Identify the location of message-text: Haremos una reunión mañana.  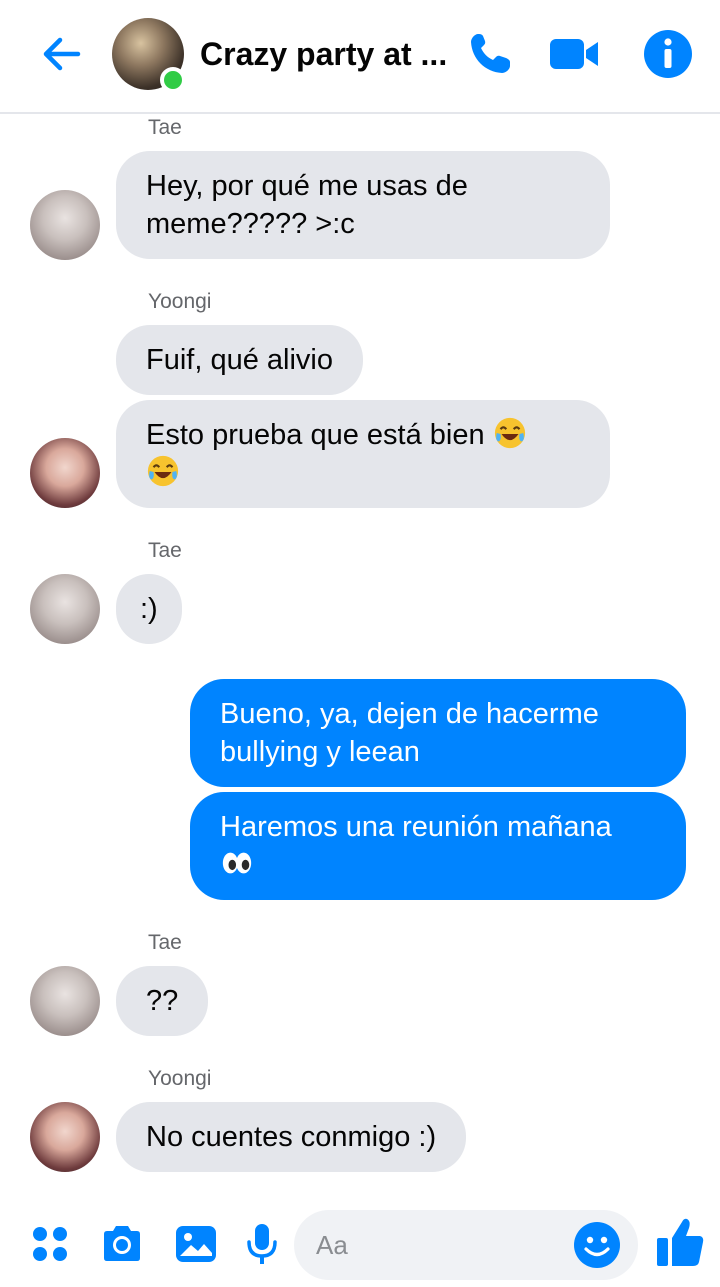
(416, 827).